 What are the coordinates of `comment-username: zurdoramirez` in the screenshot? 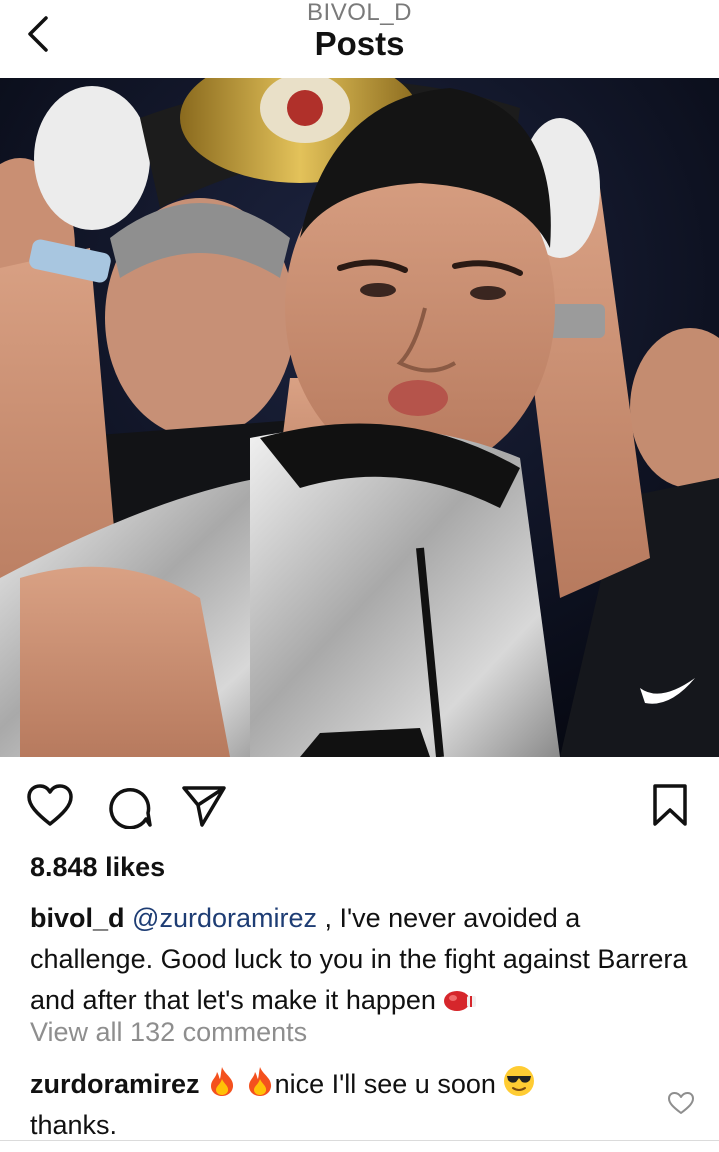 It's located at (115, 1084).